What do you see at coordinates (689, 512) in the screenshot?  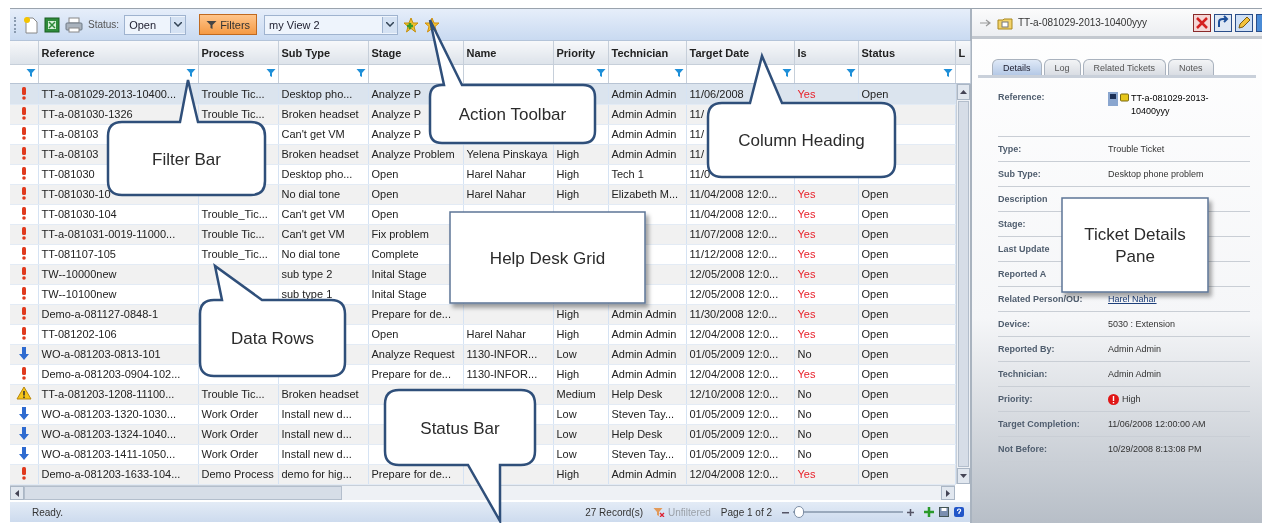 I see `filter-state: Unfiltered` at bounding box center [689, 512].